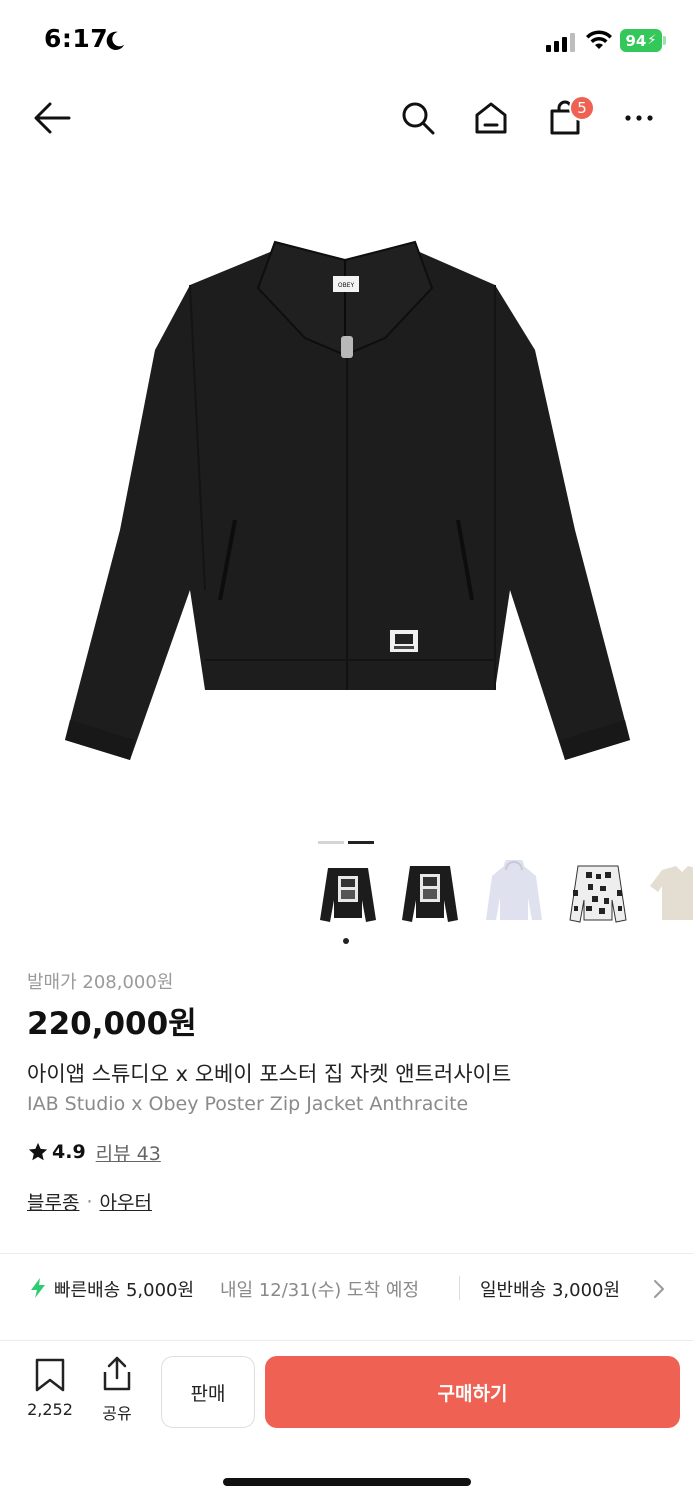 This screenshot has height=1500, width=693. Describe the element at coordinates (38, 1151) in the screenshot. I see `star-icon` at that location.